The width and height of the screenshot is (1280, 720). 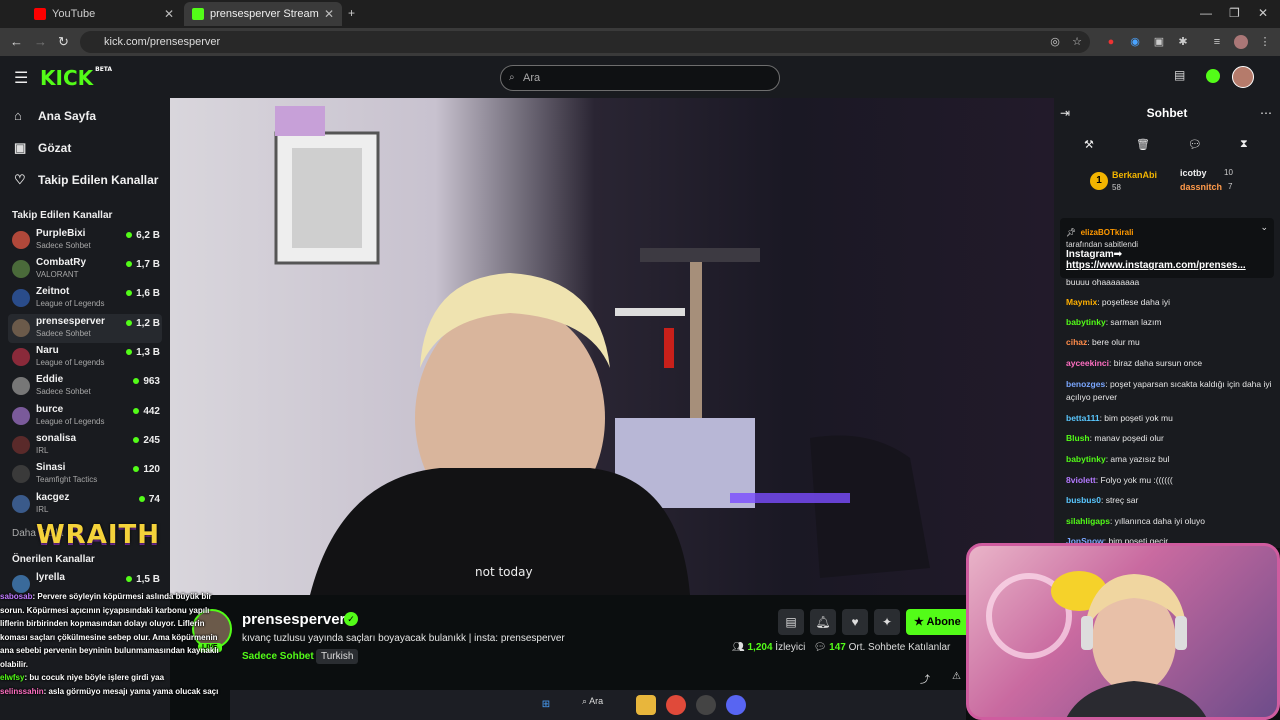 What do you see at coordinates (337, 656) in the screenshot?
I see `language-tag: Turkish` at bounding box center [337, 656].